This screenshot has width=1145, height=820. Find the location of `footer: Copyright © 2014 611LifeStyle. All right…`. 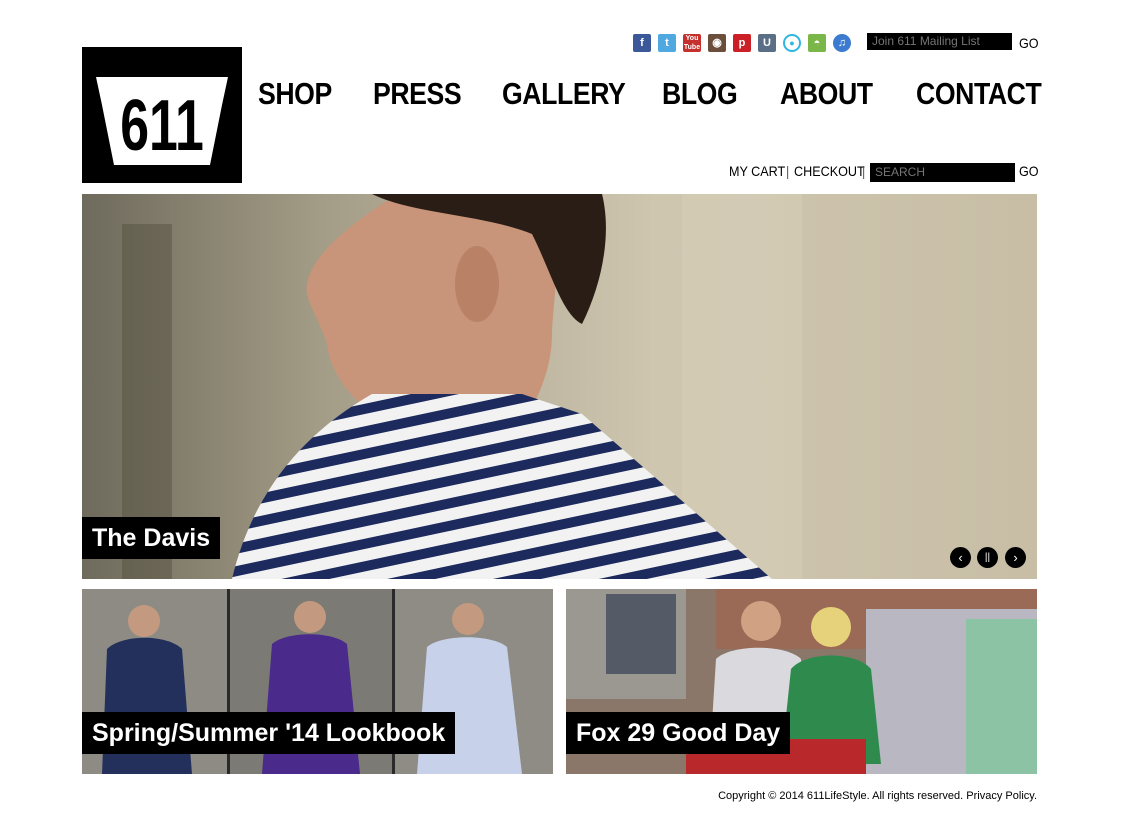

footer: Copyright © 2014 611LifeStyle. All right… is located at coordinates (868, 796).